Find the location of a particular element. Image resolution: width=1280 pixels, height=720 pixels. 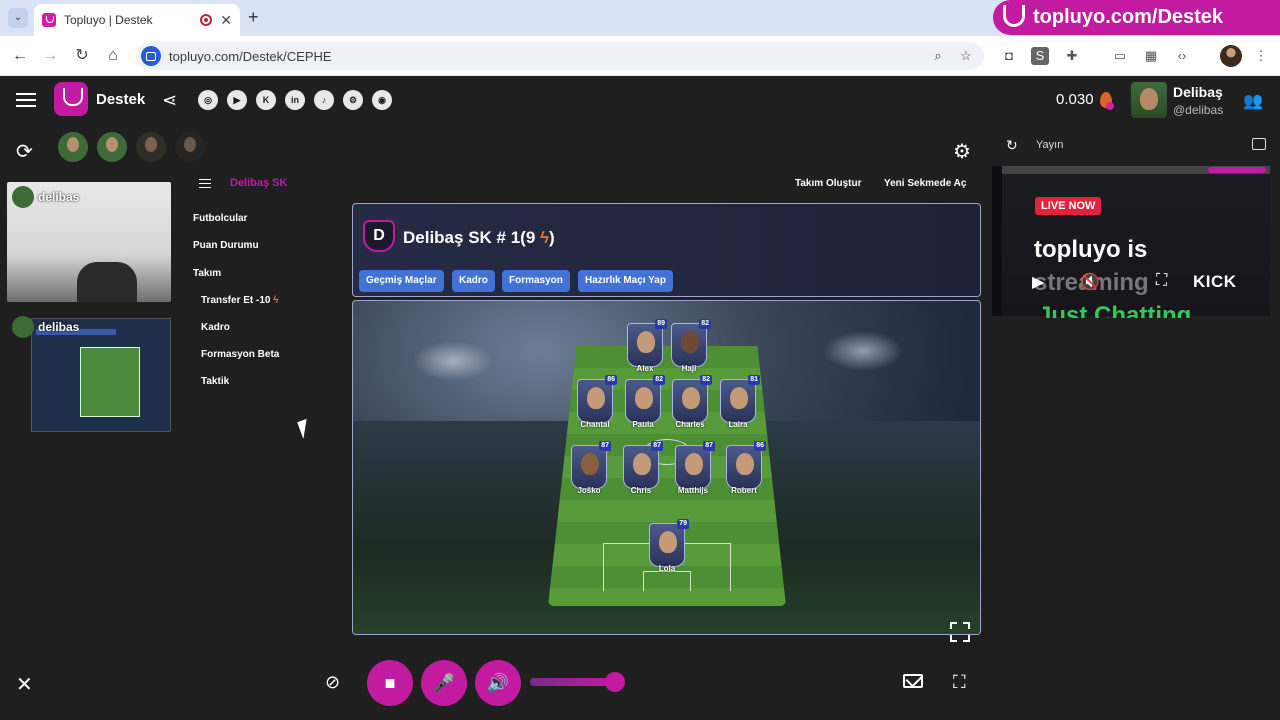

screen-share-off-icon: ⊘ is located at coordinates (332, 682).